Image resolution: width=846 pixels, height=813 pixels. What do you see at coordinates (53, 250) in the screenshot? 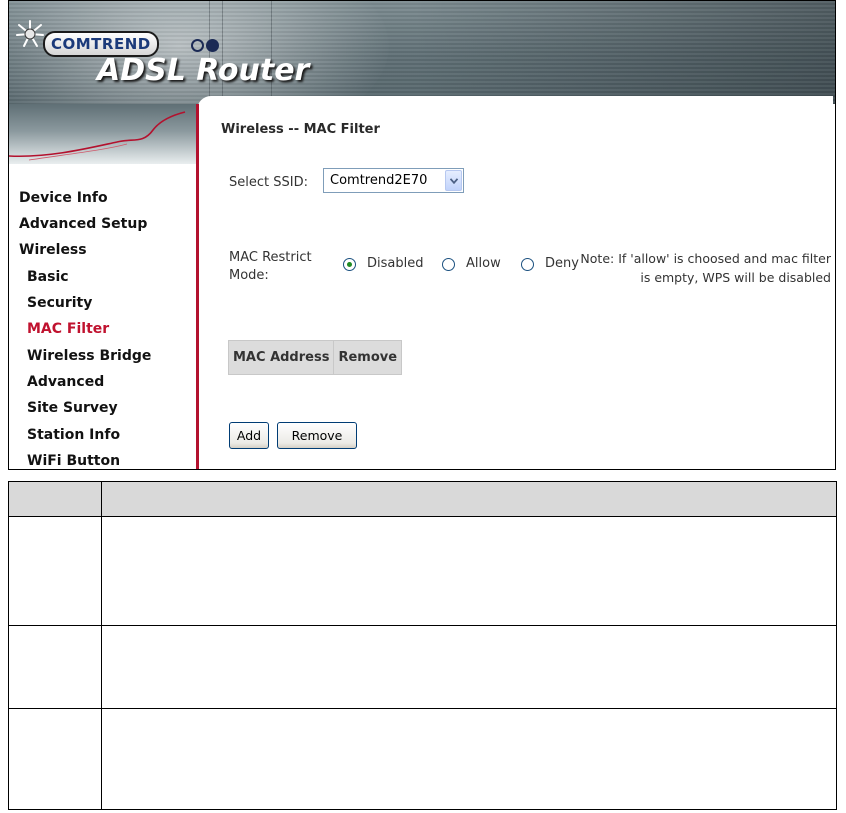
I see `nav-wireless: Wireless` at bounding box center [53, 250].